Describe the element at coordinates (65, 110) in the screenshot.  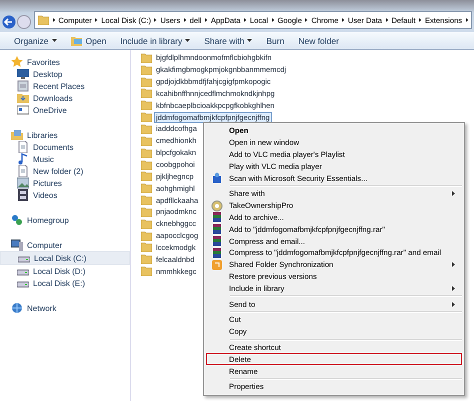
I see `sidebar-item: OneDrive` at that location.